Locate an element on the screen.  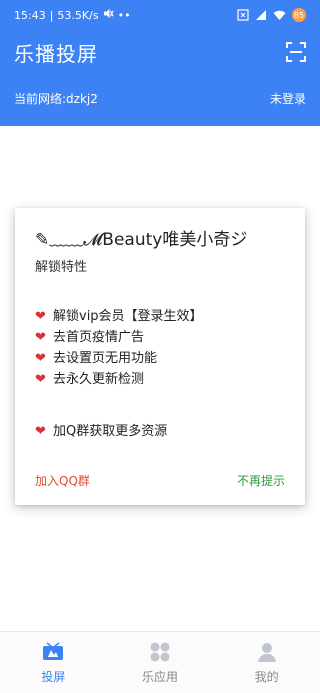
cast-icon is located at coordinates (53, 651).